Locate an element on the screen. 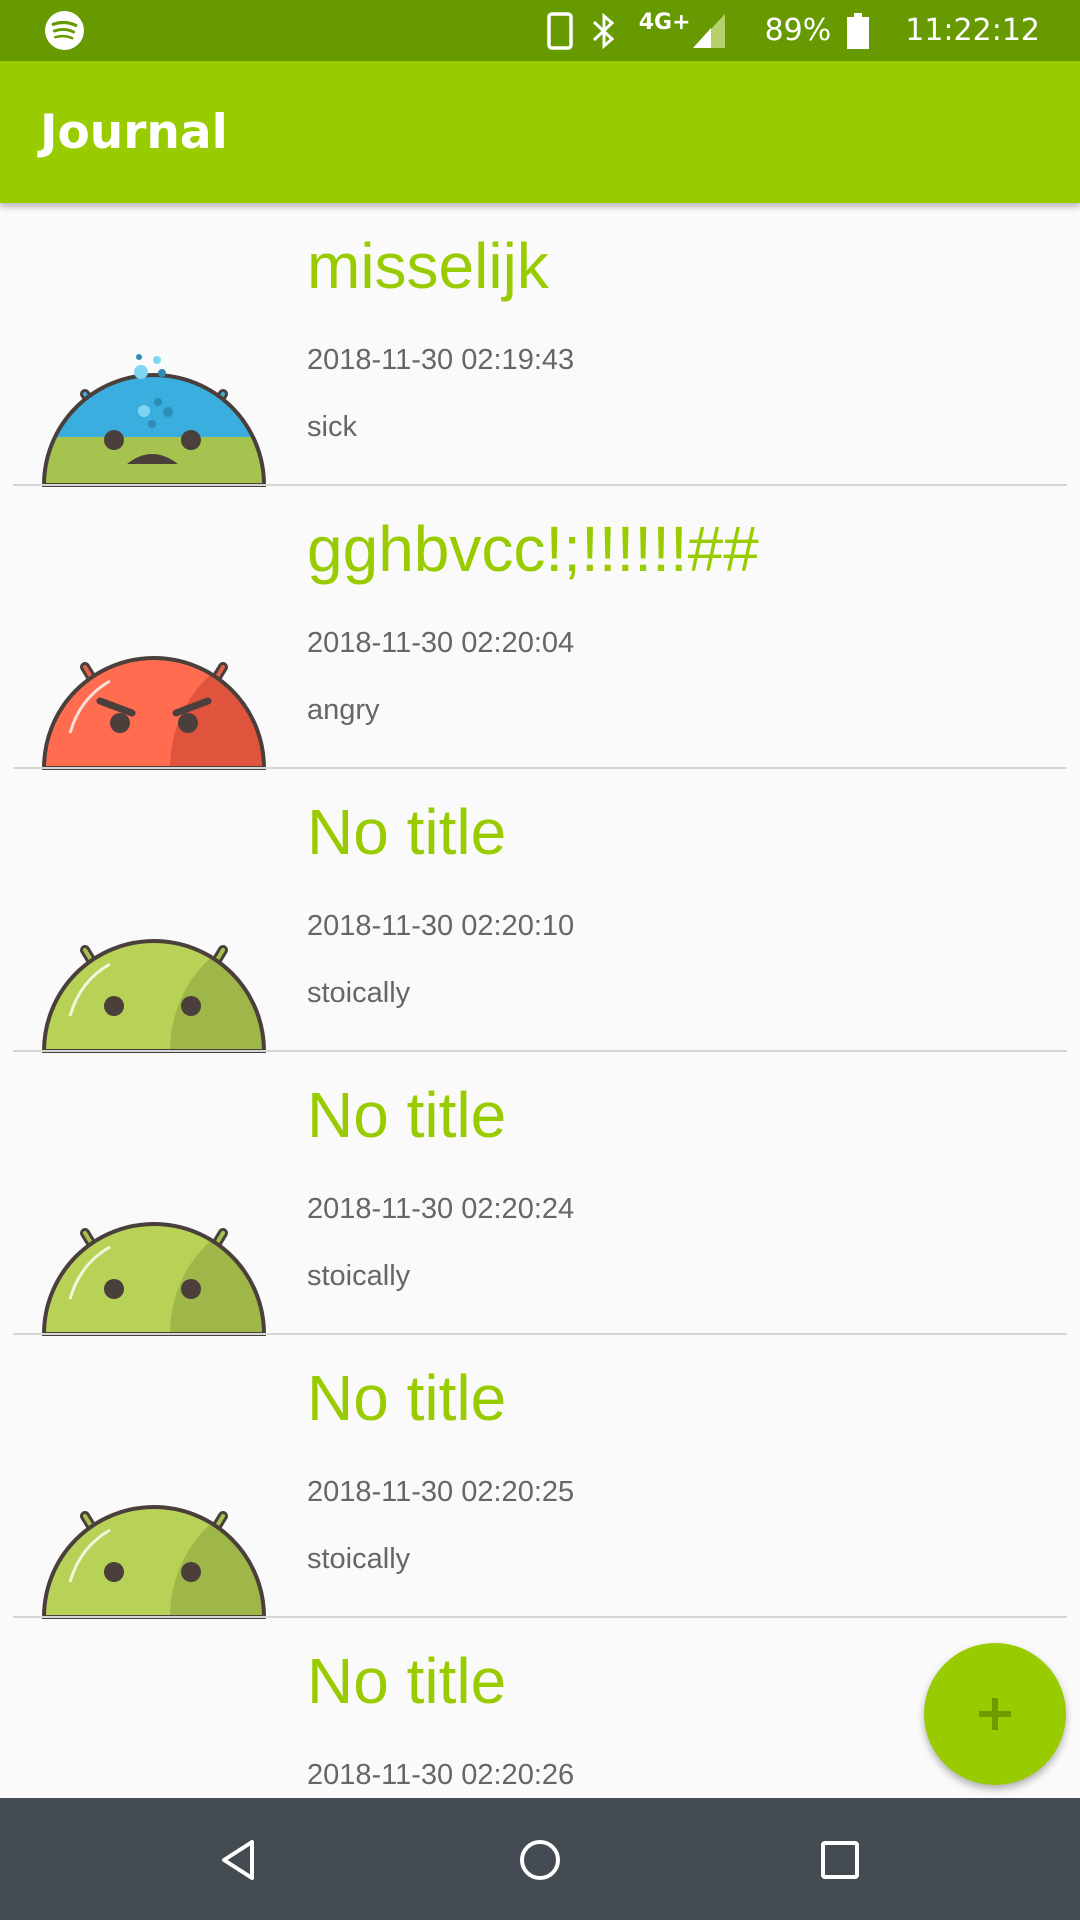  clock: 11:22:12 is located at coordinates (972, 30).